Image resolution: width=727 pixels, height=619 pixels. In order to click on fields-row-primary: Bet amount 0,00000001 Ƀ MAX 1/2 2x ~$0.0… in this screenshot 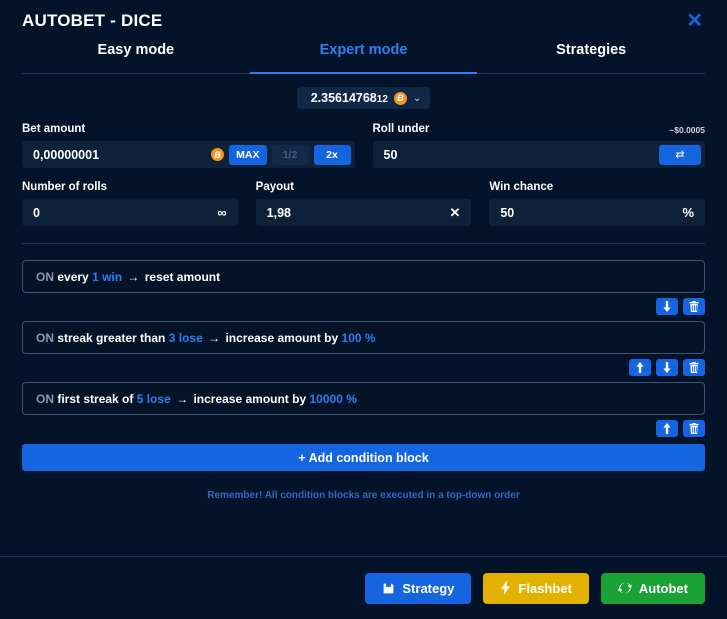, I will do `click(363, 145)`.